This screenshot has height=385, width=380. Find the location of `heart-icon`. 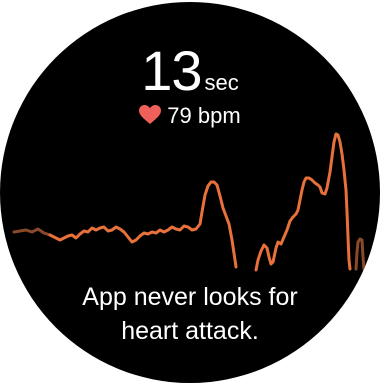

heart-icon is located at coordinates (150, 114).